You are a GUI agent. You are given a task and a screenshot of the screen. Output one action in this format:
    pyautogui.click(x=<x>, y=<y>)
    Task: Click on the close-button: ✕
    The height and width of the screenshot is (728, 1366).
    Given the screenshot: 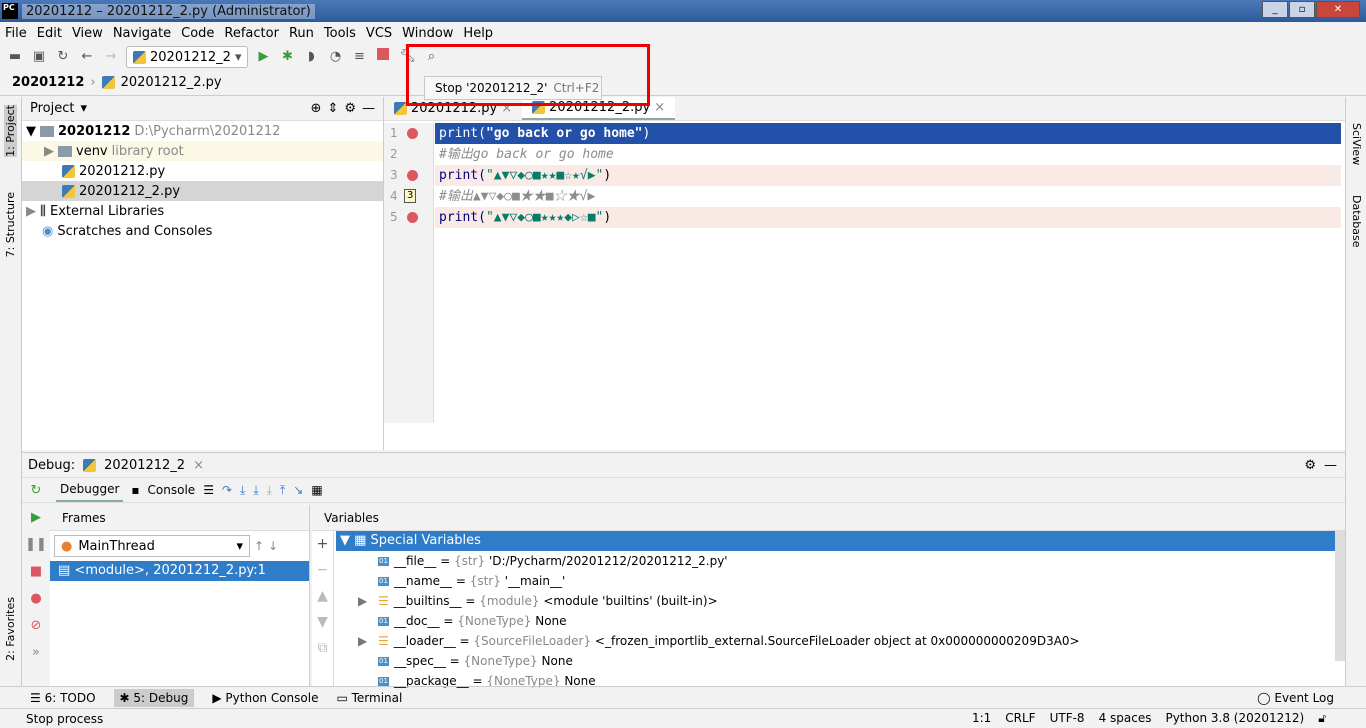 What is the action you would take?
    pyautogui.click(x=1338, y=9)
    